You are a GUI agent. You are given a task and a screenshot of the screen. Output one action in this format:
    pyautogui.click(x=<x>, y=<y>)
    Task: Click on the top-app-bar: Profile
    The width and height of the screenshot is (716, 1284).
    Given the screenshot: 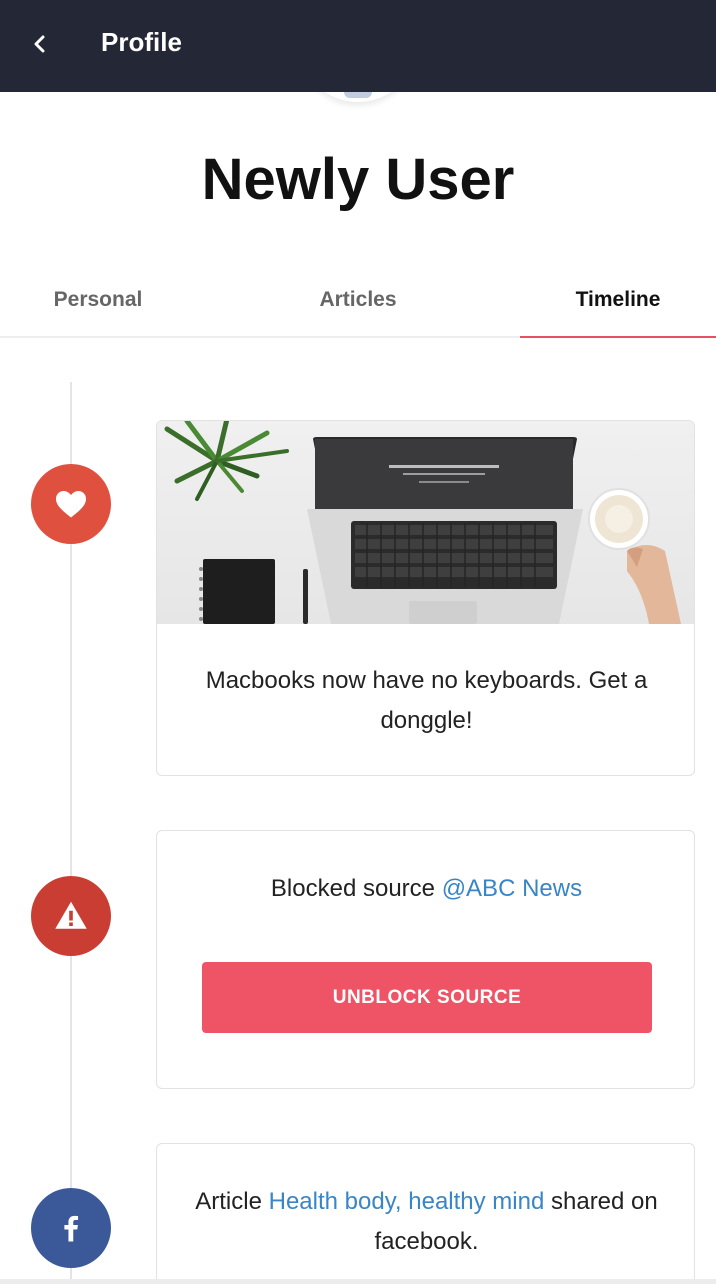 What is the action you would take?
    pyautogui.click(x=358, y=46)
    